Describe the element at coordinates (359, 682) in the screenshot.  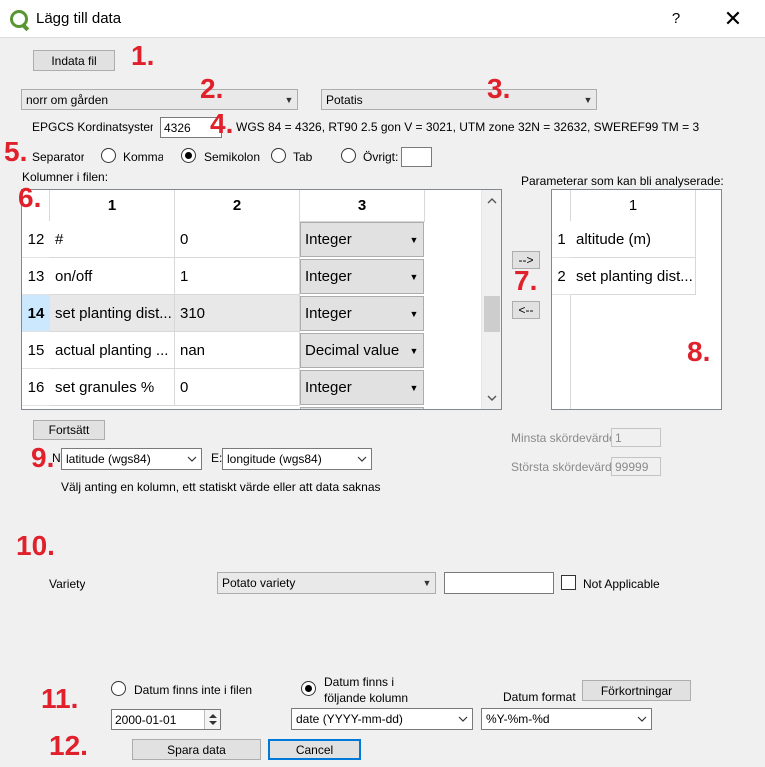
I see `date-in-column-label-1: Datum finns i` at that location.